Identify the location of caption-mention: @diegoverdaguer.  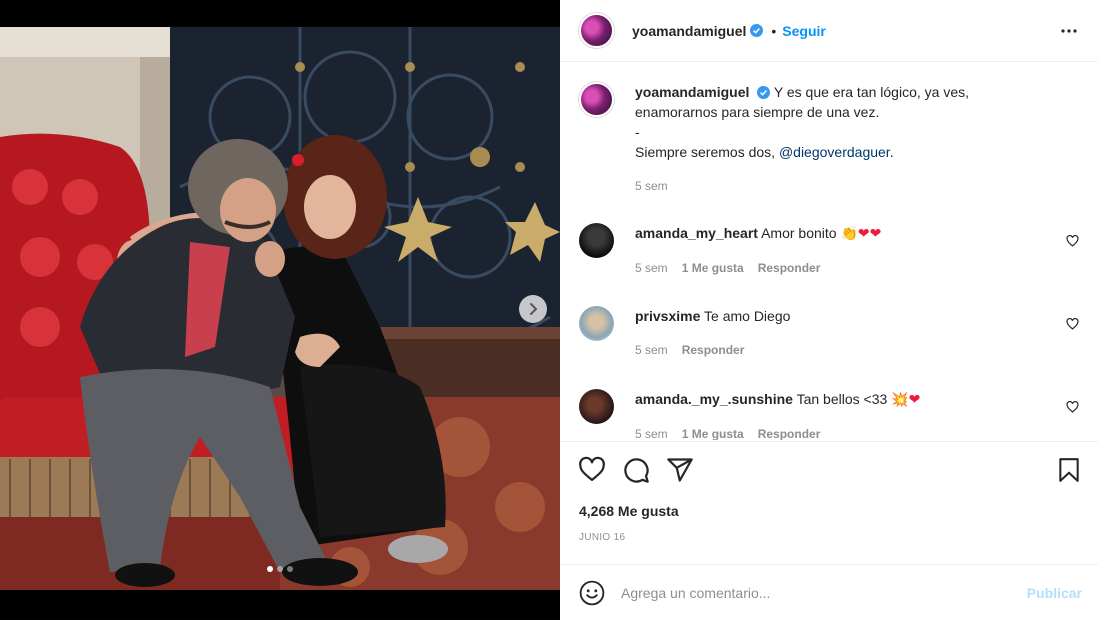
(834, 152).